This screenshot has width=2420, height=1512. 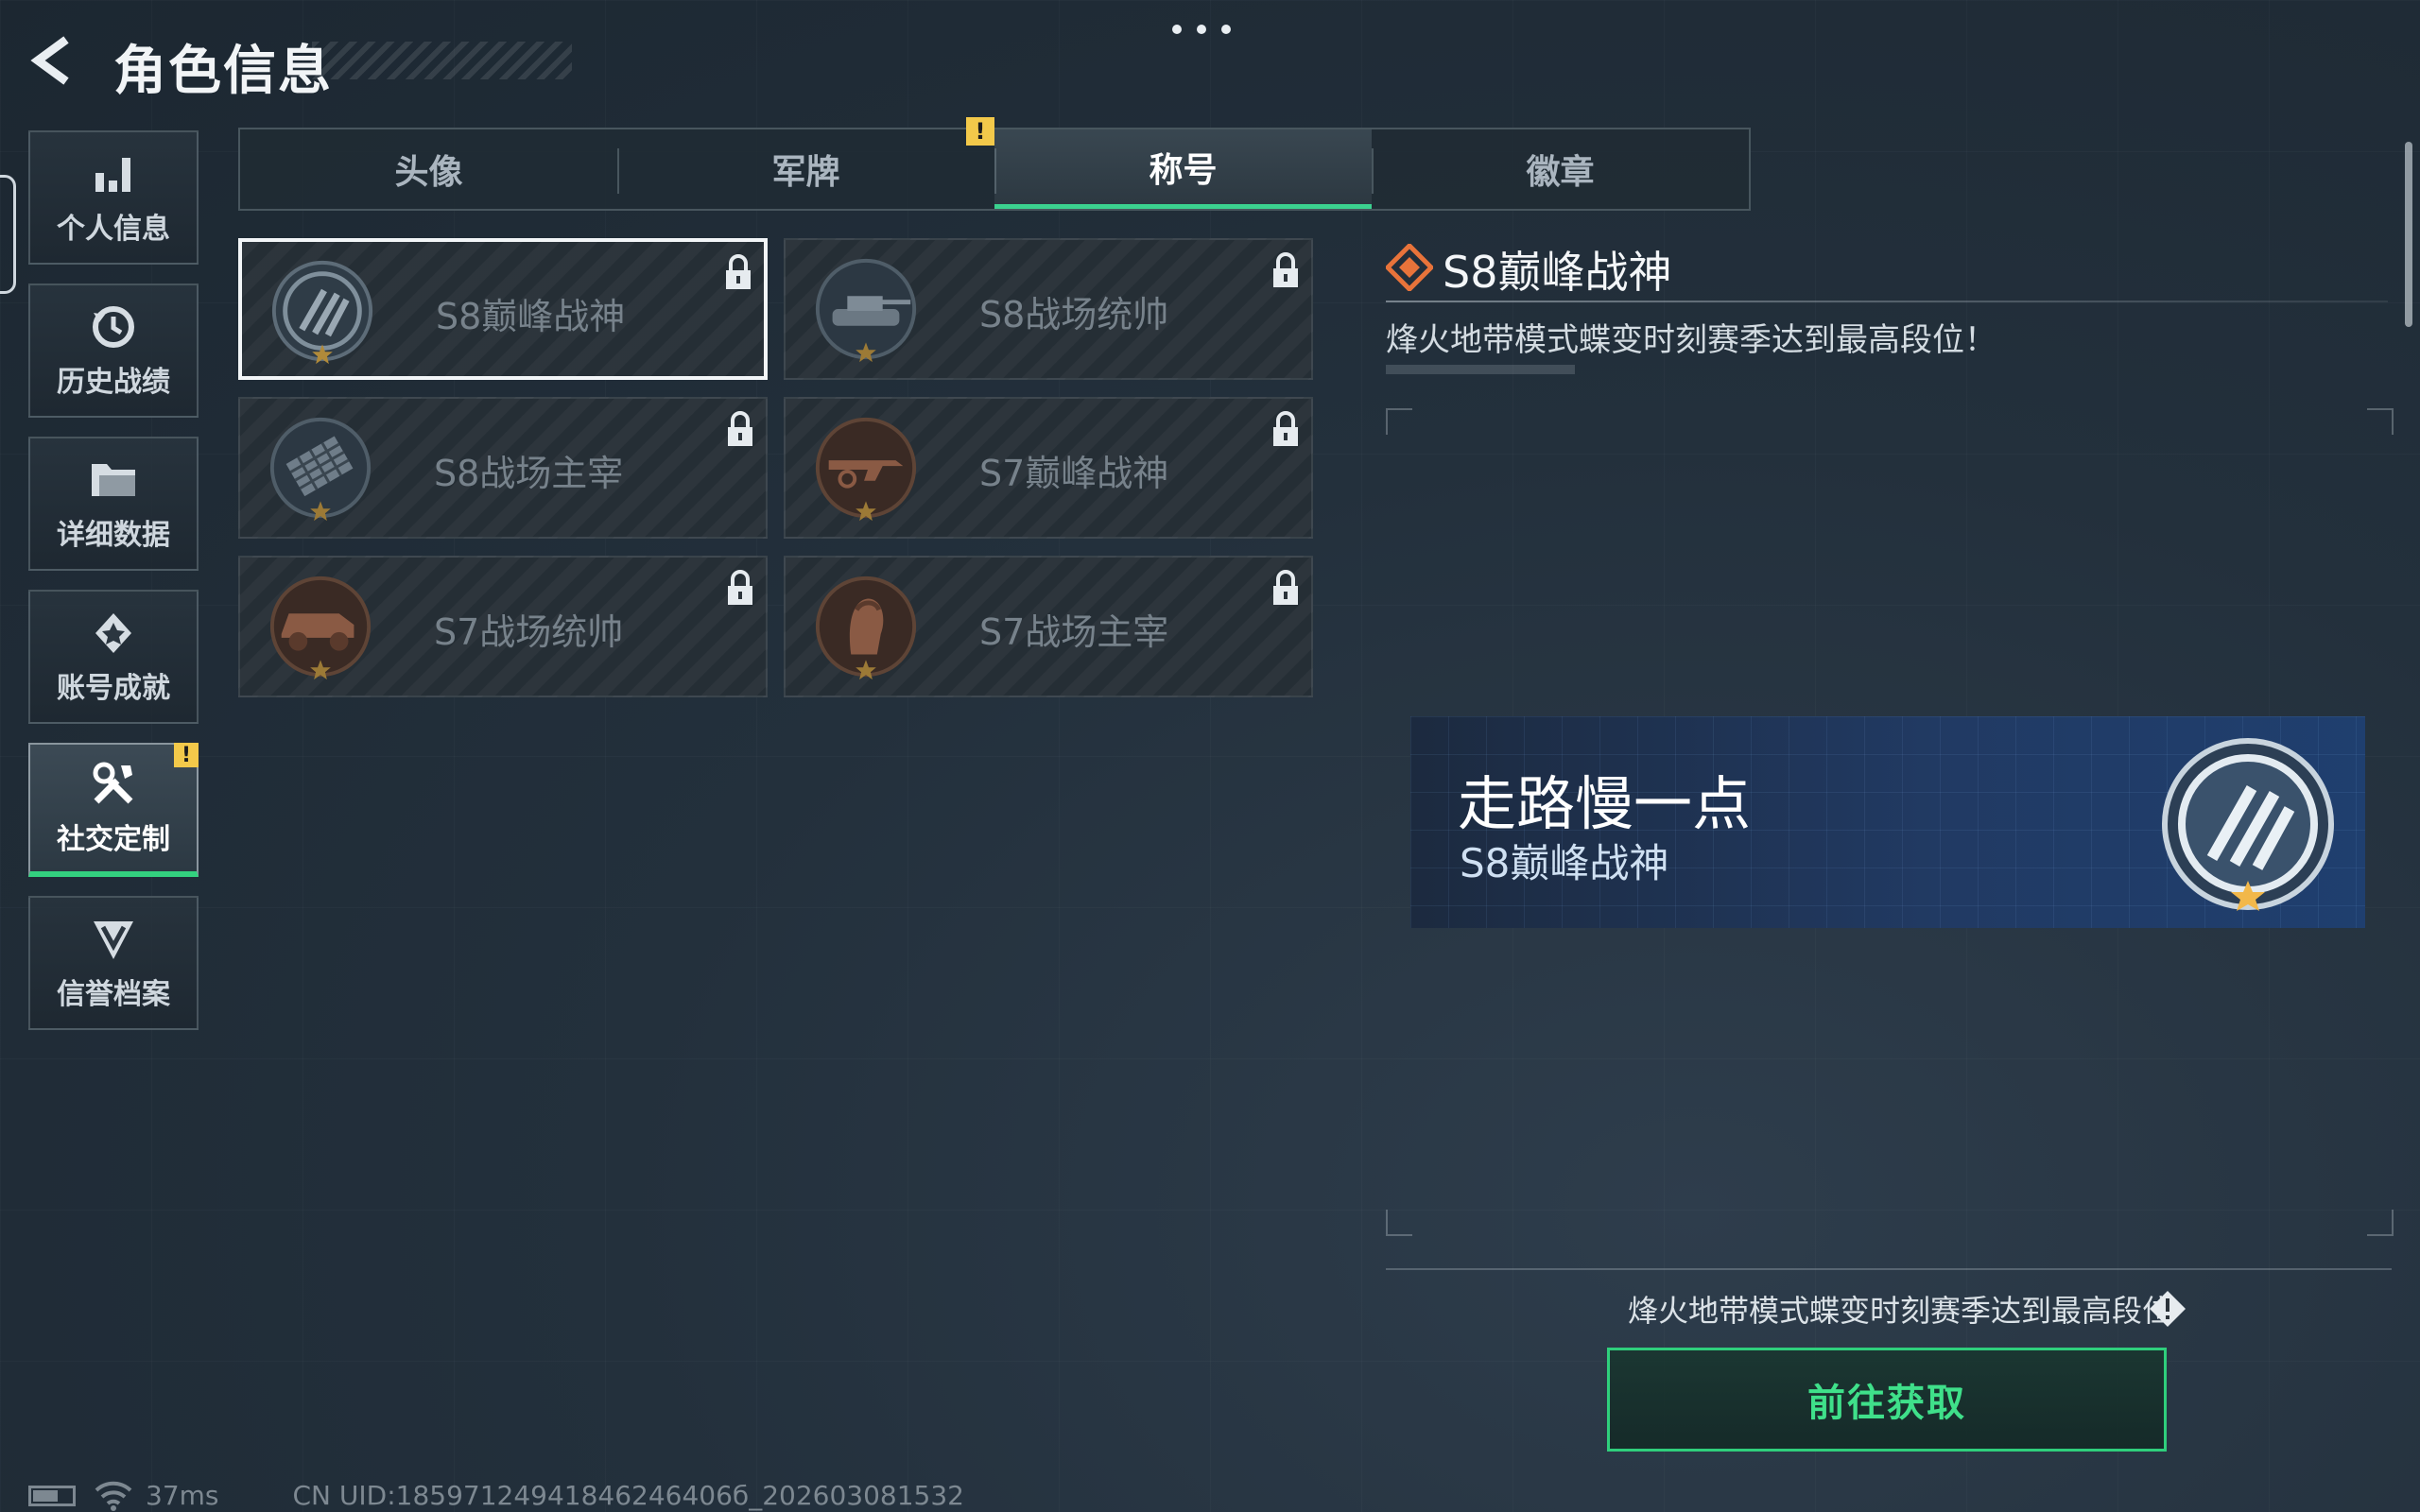 I want to click on title-card-s8-commander: S8战场统帅, so click(x=1048, y=309).